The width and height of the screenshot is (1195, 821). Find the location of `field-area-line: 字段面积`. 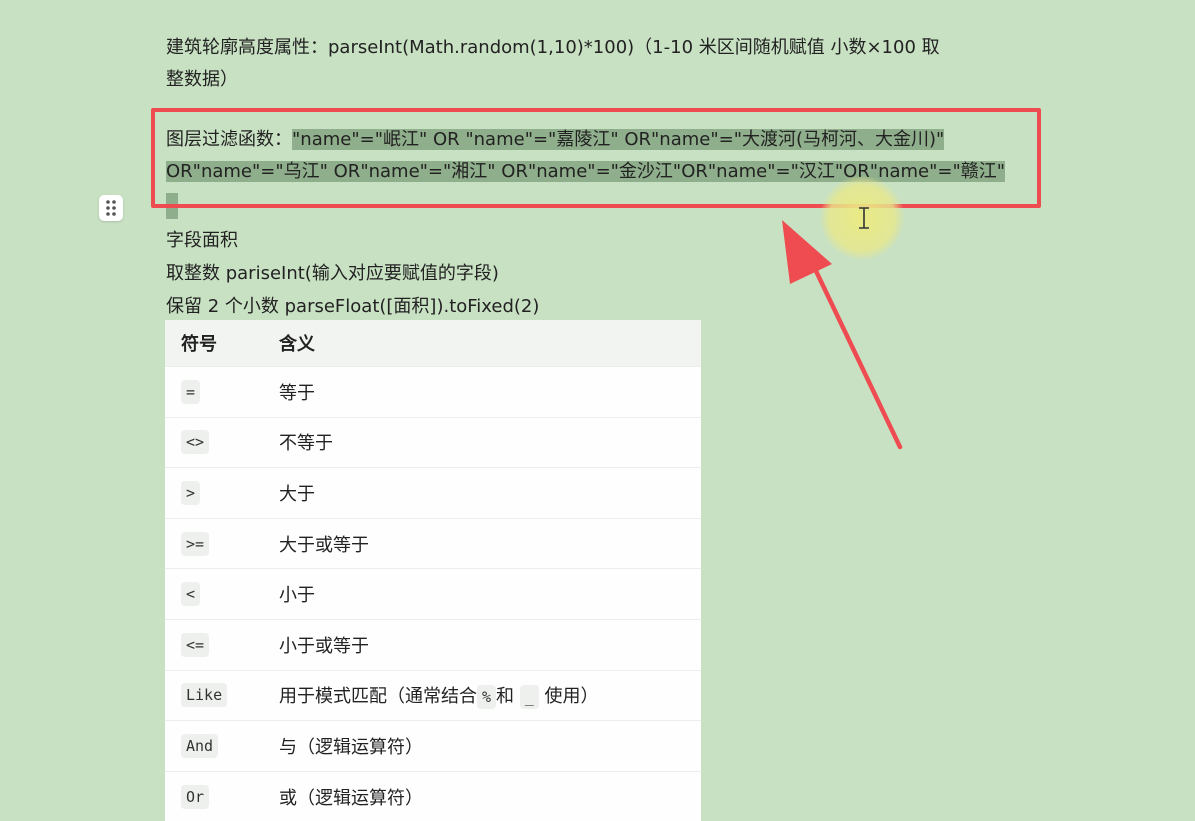

field-area-line: 字段面积 is located at coordinates (202, 240).